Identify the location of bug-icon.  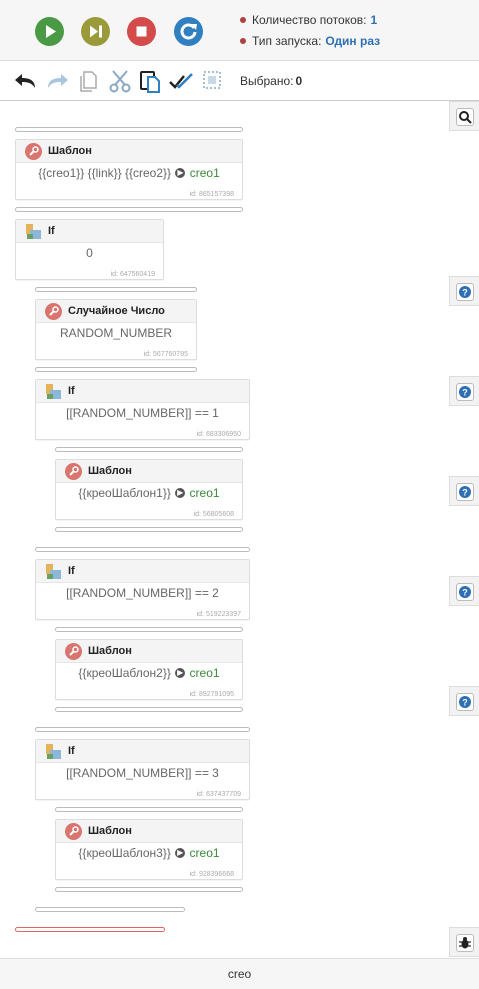
(465, 943).